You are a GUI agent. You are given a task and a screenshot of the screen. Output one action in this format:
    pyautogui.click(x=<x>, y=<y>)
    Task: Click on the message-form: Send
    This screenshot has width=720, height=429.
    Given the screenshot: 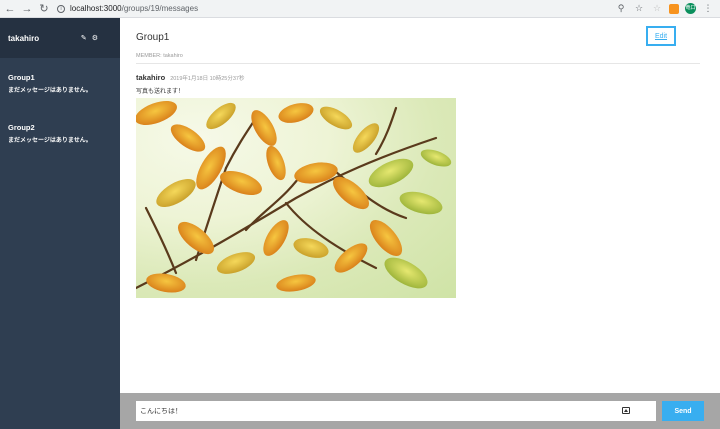 What is the action you would take?
    pyautogui.click(x=420, y=411)
    